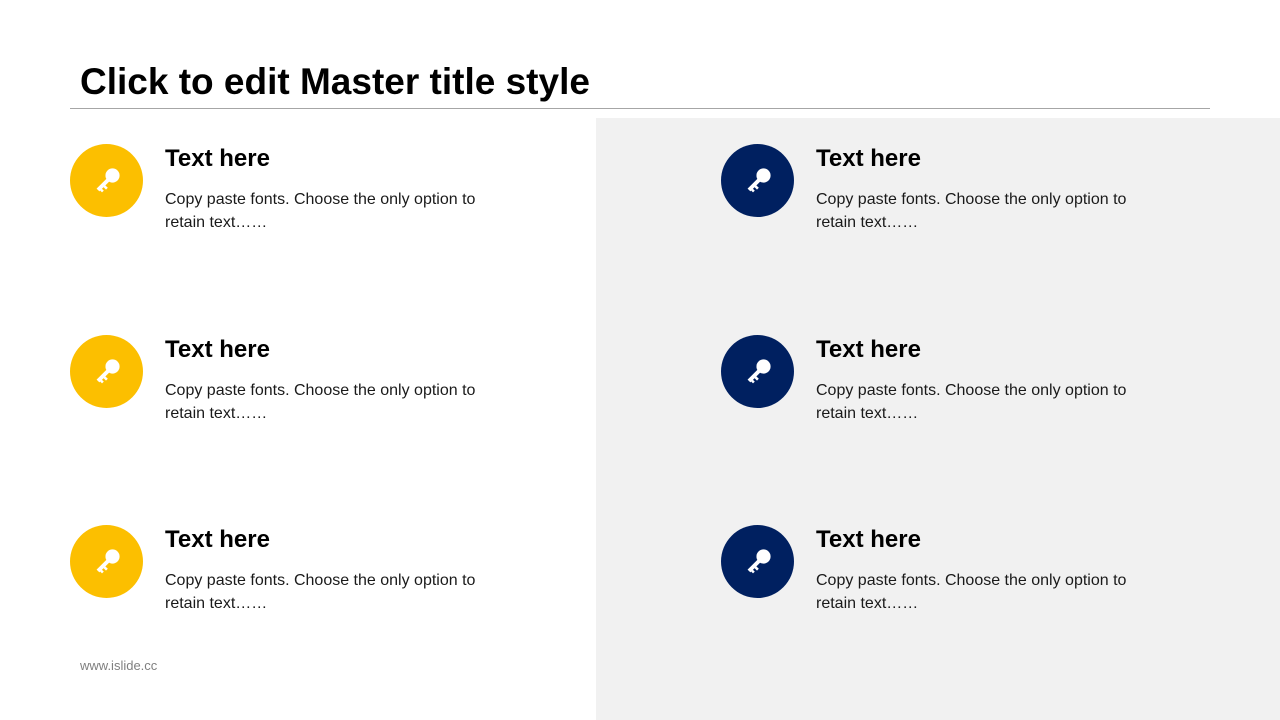  Describe the element at coordinates (335, 82) in the screenshot. I see `slide-title: Click to edit Master title style` at that location.